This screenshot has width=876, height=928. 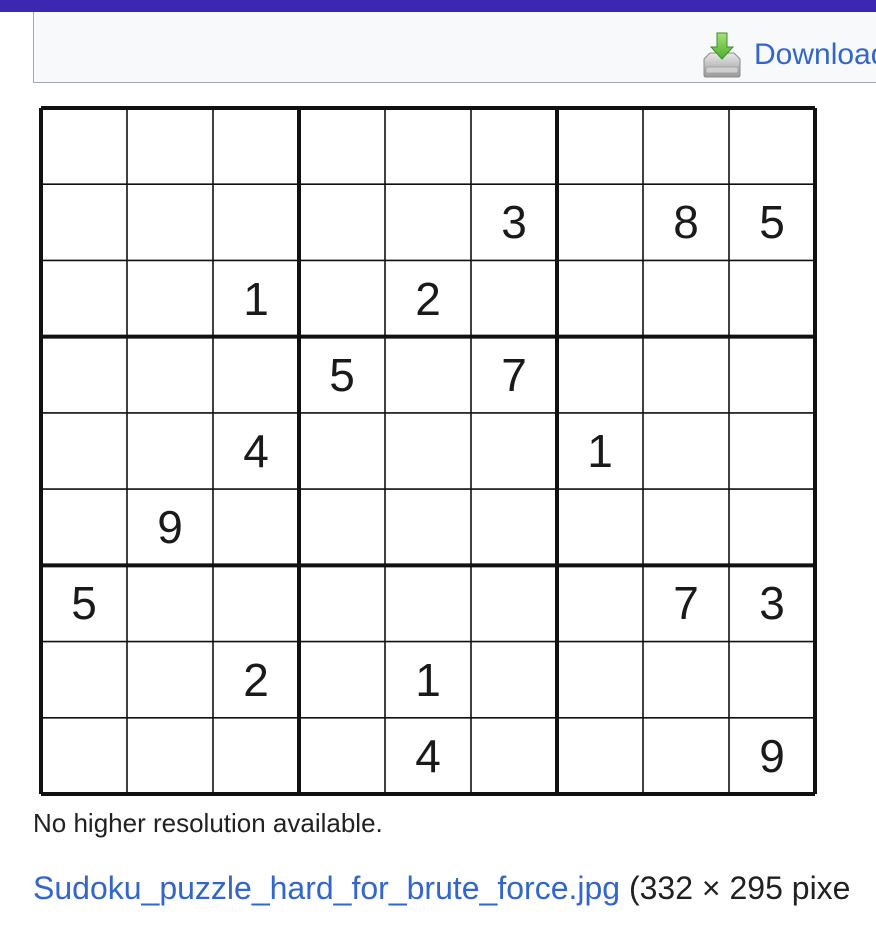 What do you see at coordinates (815, 54) in the screenshot?
I see `download-label: Download` at bounding box center [815, 54].